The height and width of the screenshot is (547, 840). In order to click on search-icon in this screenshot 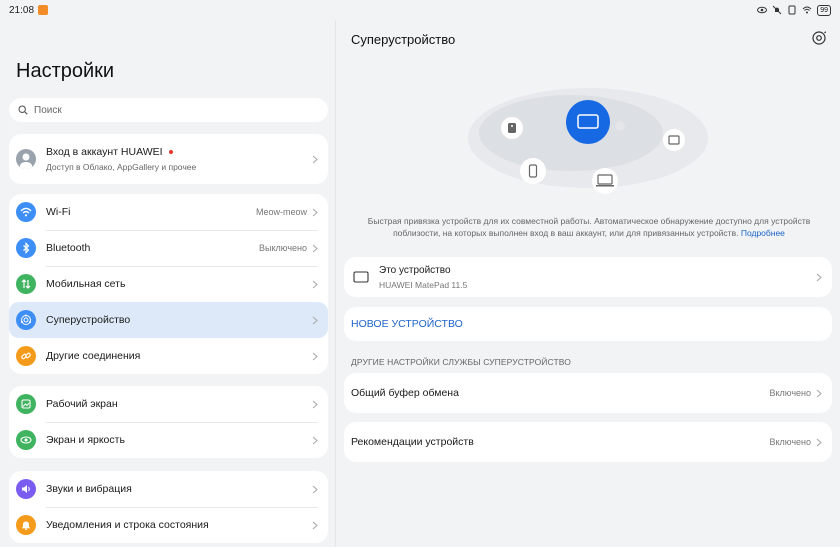, I will do `click(23, 110)`.